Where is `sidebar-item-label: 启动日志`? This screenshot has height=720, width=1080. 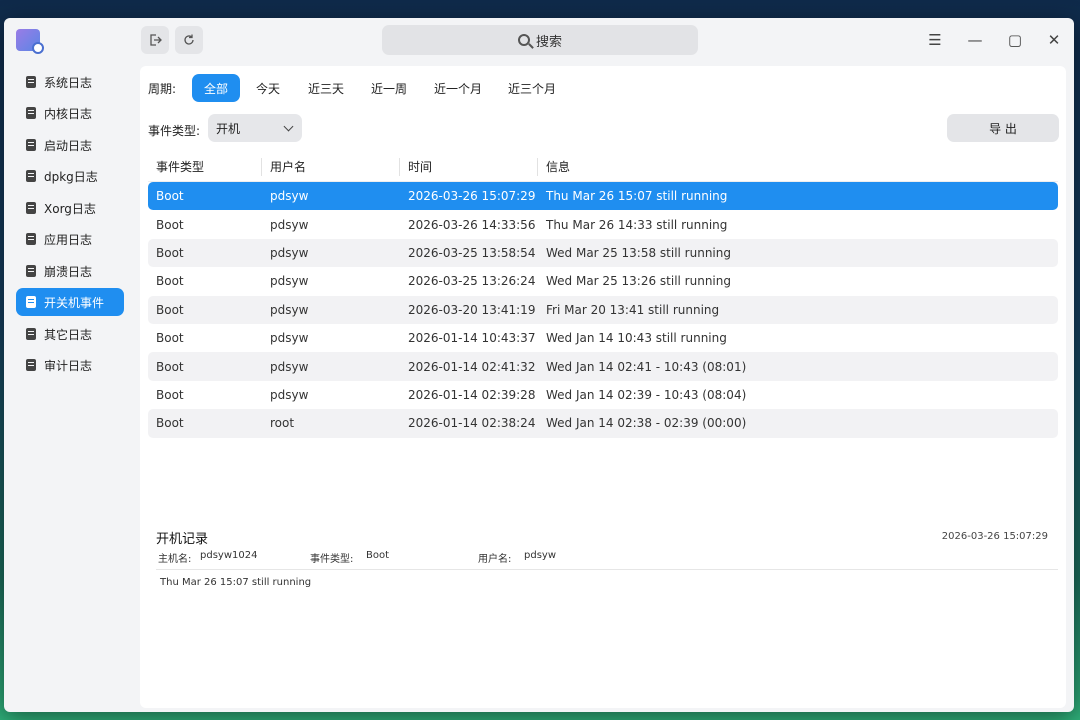
sidebar-item-label: 启动日志 is located at coordinates (68, 145).